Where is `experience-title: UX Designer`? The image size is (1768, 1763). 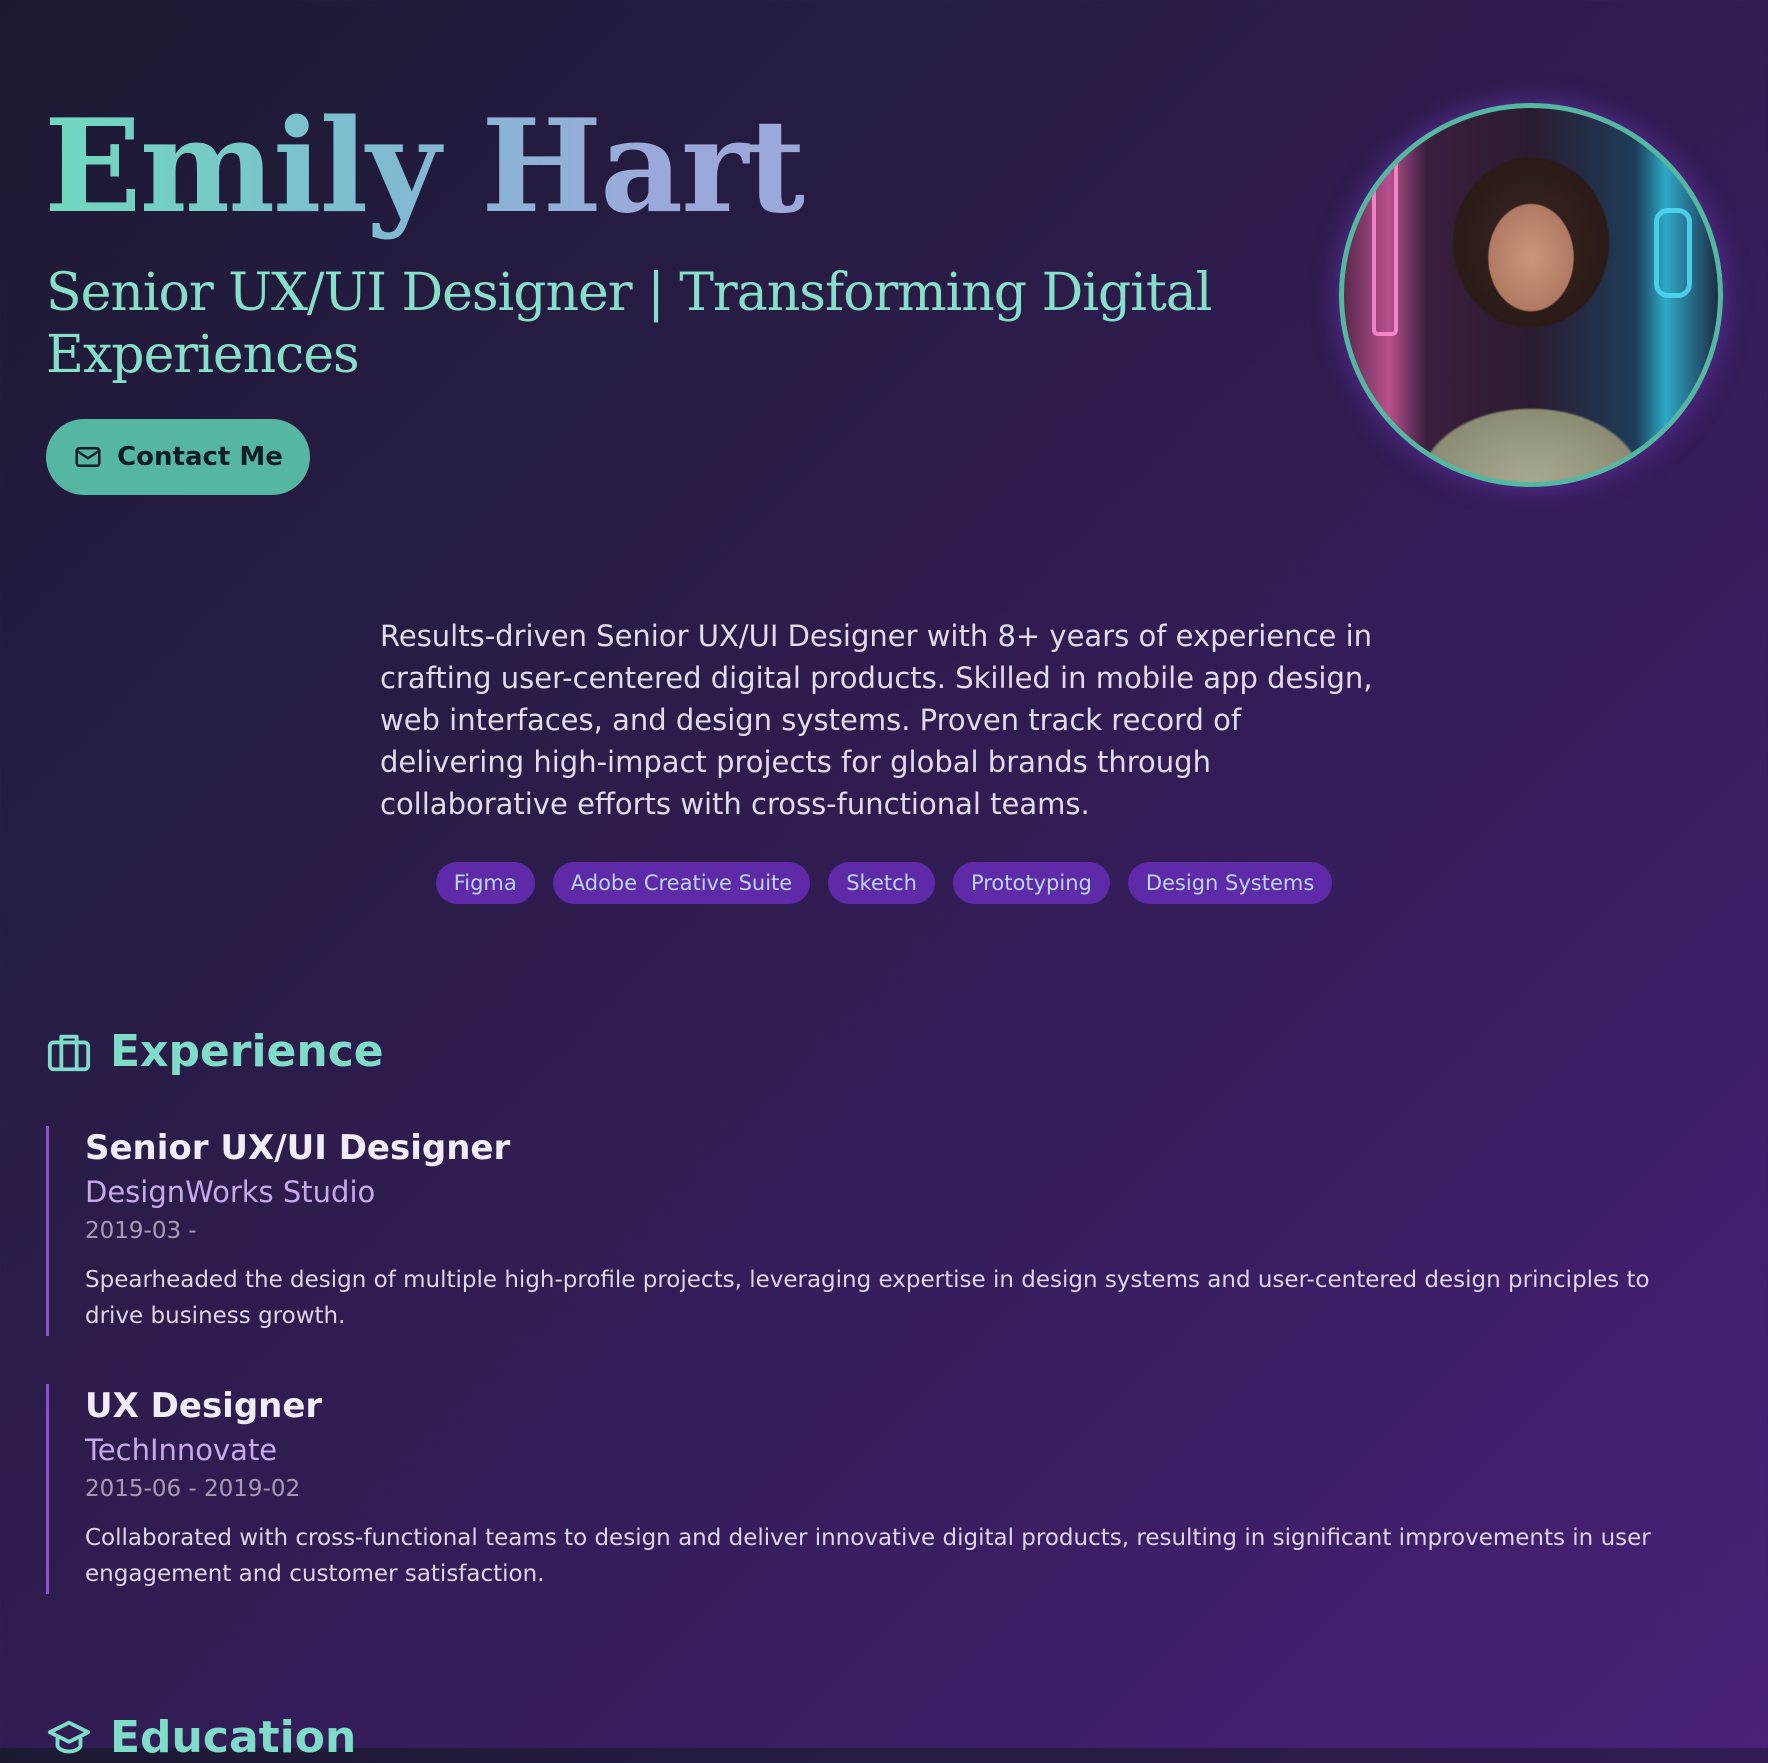 experience-title: UX Designer is located at coordinates (204, 1406).